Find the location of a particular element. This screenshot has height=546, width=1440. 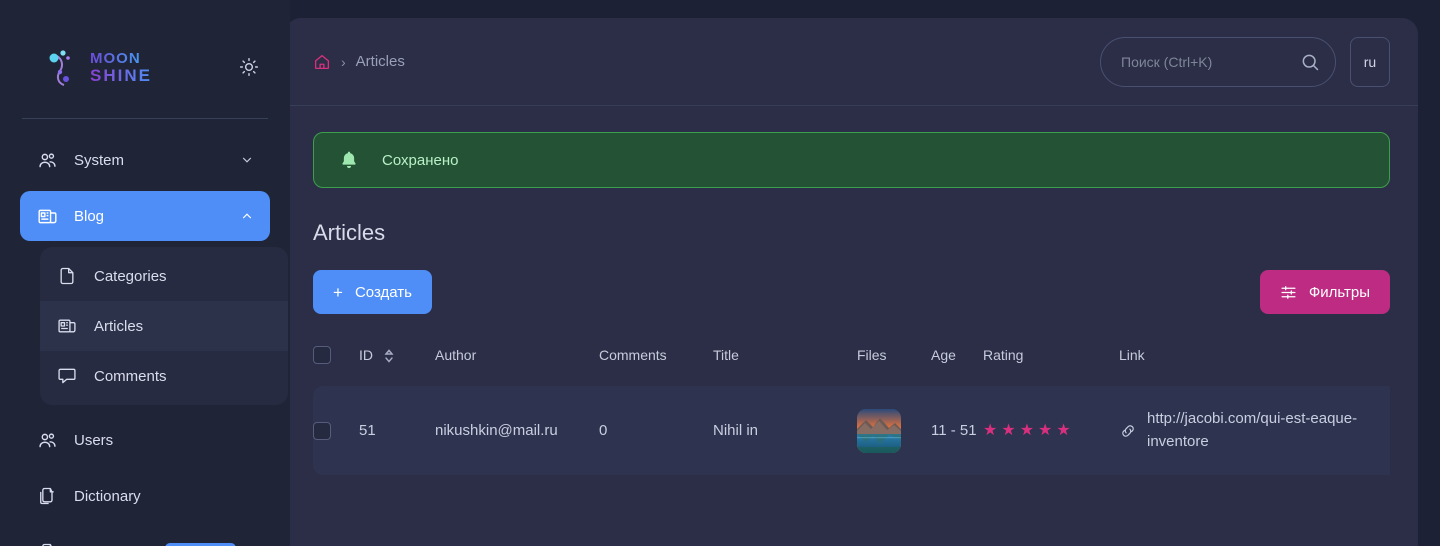

cell-comments: 0 is located at coordinates (603, 430).